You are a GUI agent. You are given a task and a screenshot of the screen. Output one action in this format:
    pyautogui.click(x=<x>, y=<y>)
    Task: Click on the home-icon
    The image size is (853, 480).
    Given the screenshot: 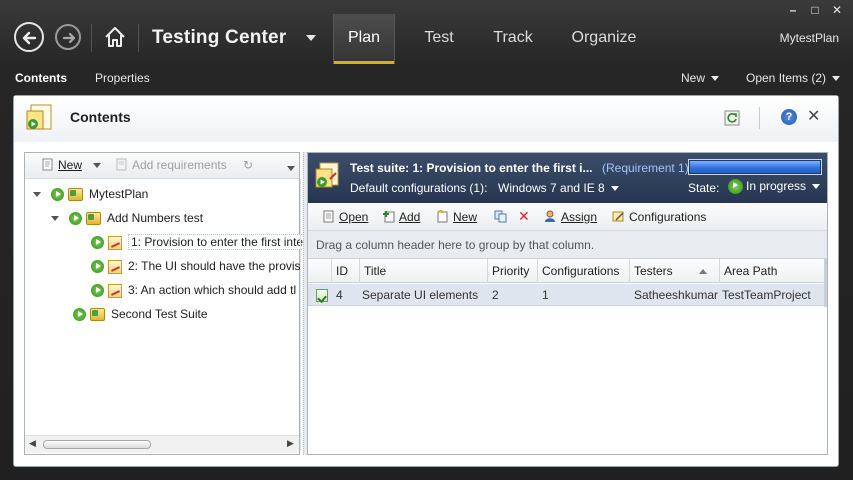 What is the action you would take?
    pyautogui.click(x=115, y=37)
    